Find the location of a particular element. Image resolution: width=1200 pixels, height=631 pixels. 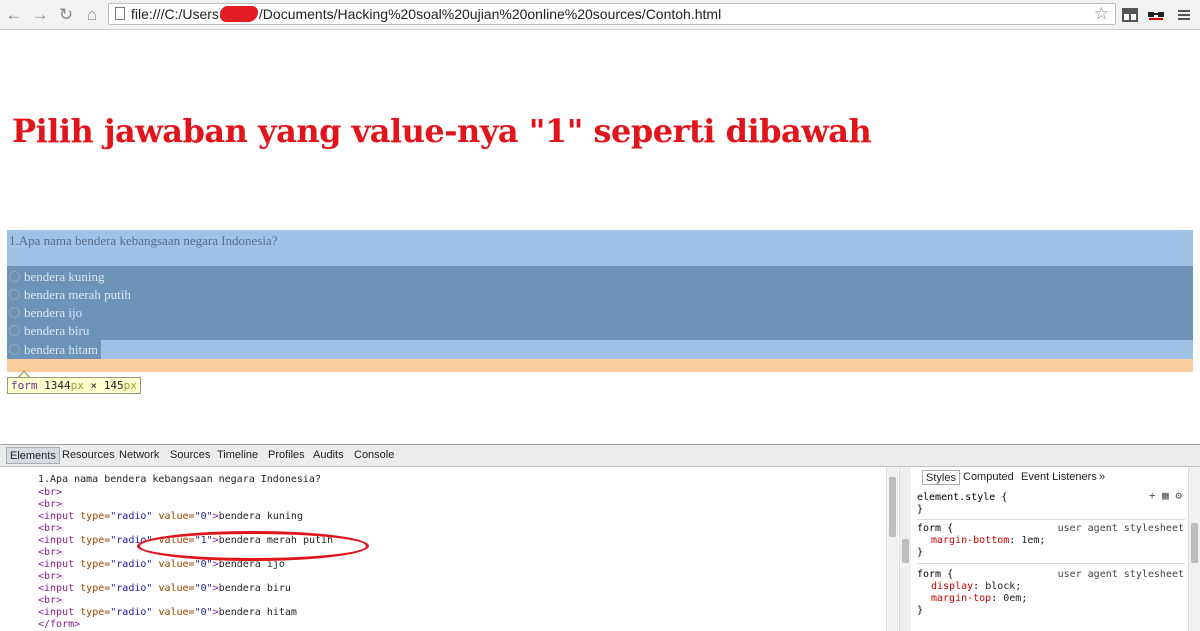

rule2-selector: form { is located at coordinates (935, 574).